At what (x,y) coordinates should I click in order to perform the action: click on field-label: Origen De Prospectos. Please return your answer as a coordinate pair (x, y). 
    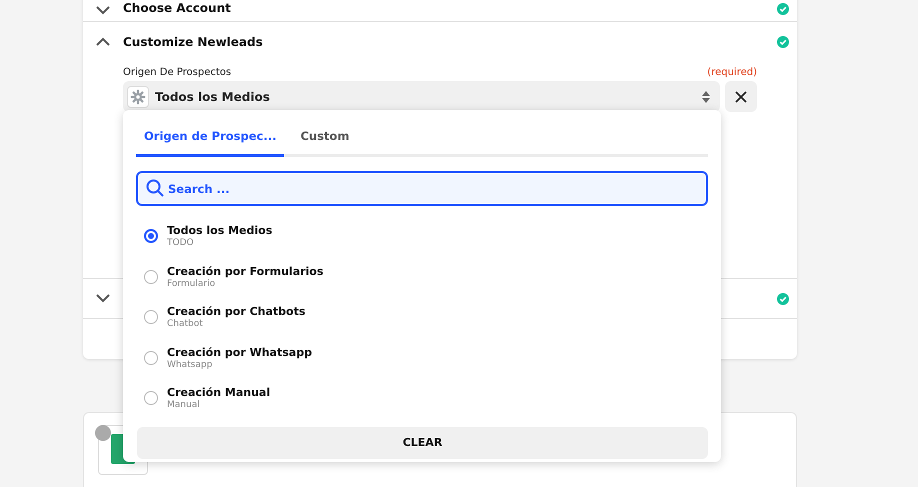
    Looking at the image, I should click on (177, 72).